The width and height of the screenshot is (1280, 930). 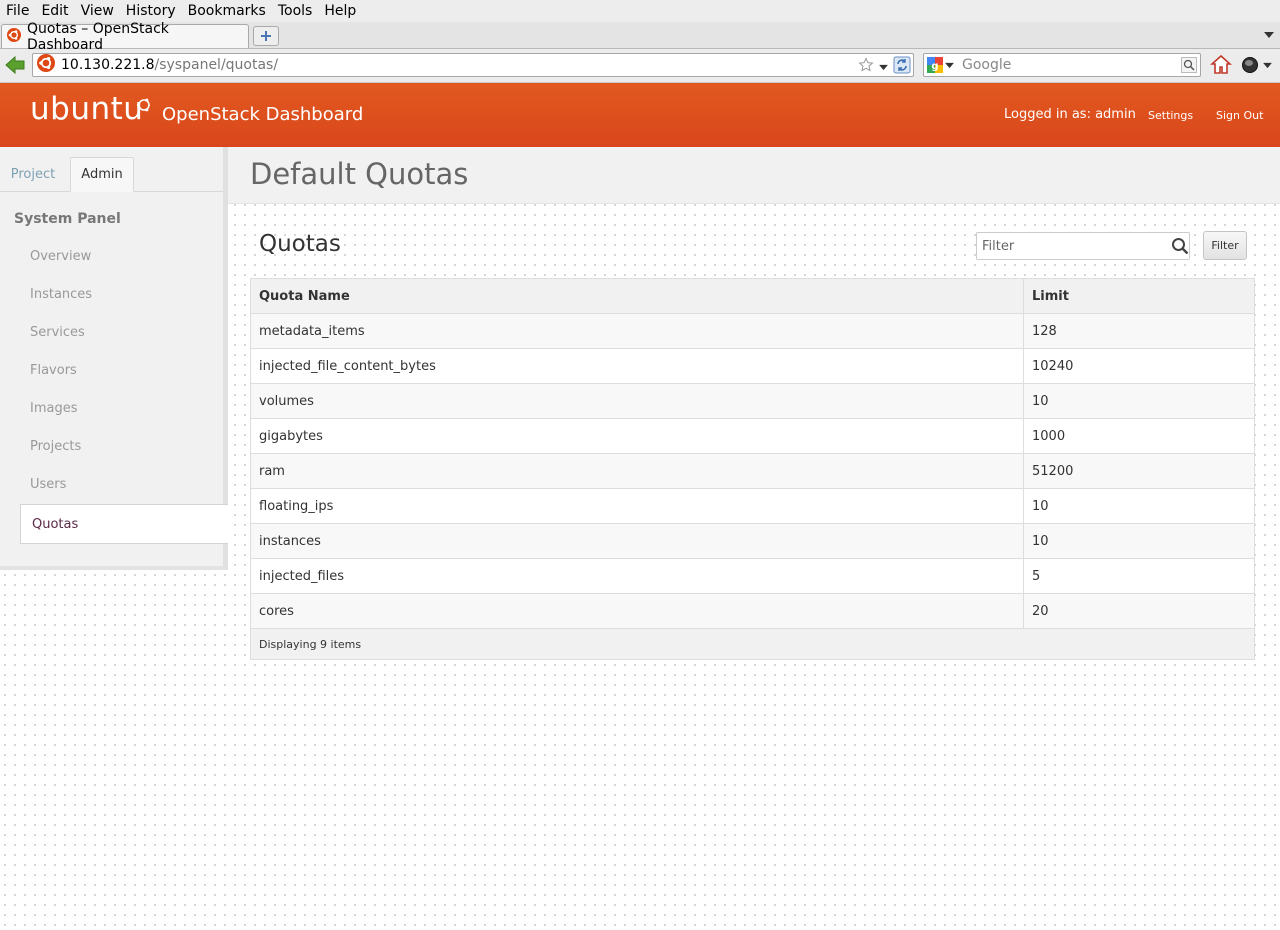 What do you see at coordinates (67, 219) in the screenshot?
I see `panel-heading: System Panel` at bounding box center [67, 219].